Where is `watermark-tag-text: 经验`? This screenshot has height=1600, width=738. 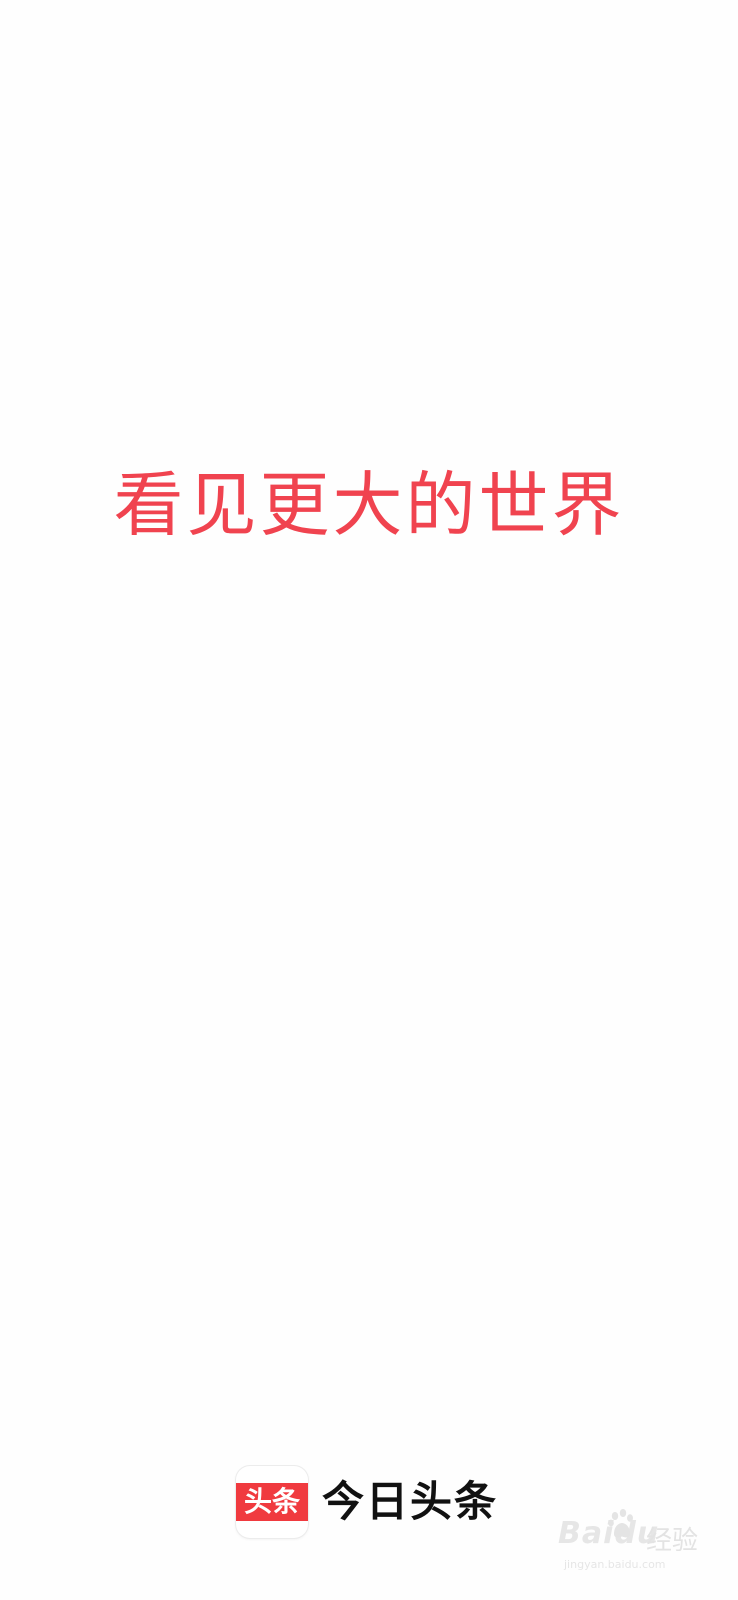 watermark-tag-text: 经验 is located at coordinates (672, 1541).